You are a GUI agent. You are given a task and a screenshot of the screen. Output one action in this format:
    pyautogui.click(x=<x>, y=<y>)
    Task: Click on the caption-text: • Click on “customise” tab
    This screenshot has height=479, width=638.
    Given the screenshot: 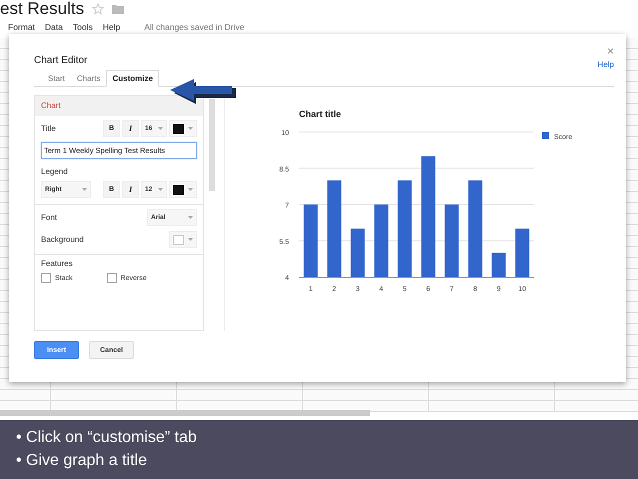 What is the action you would take?
    pyautogui.click(x=107, y=438)
    